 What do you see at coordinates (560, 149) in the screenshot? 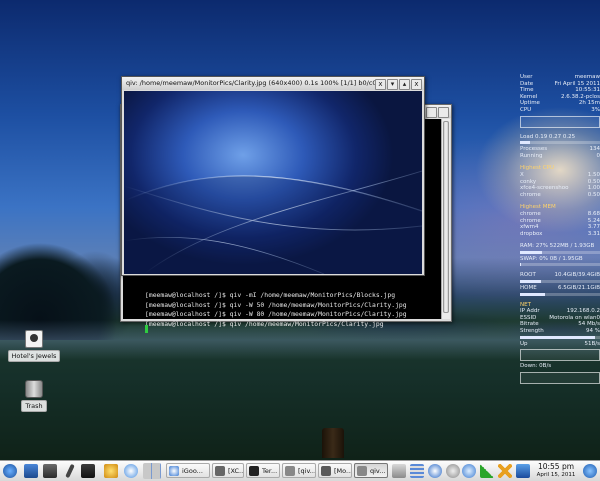
I see `conky-row: Processes 134` at bounding box center [560, 149].